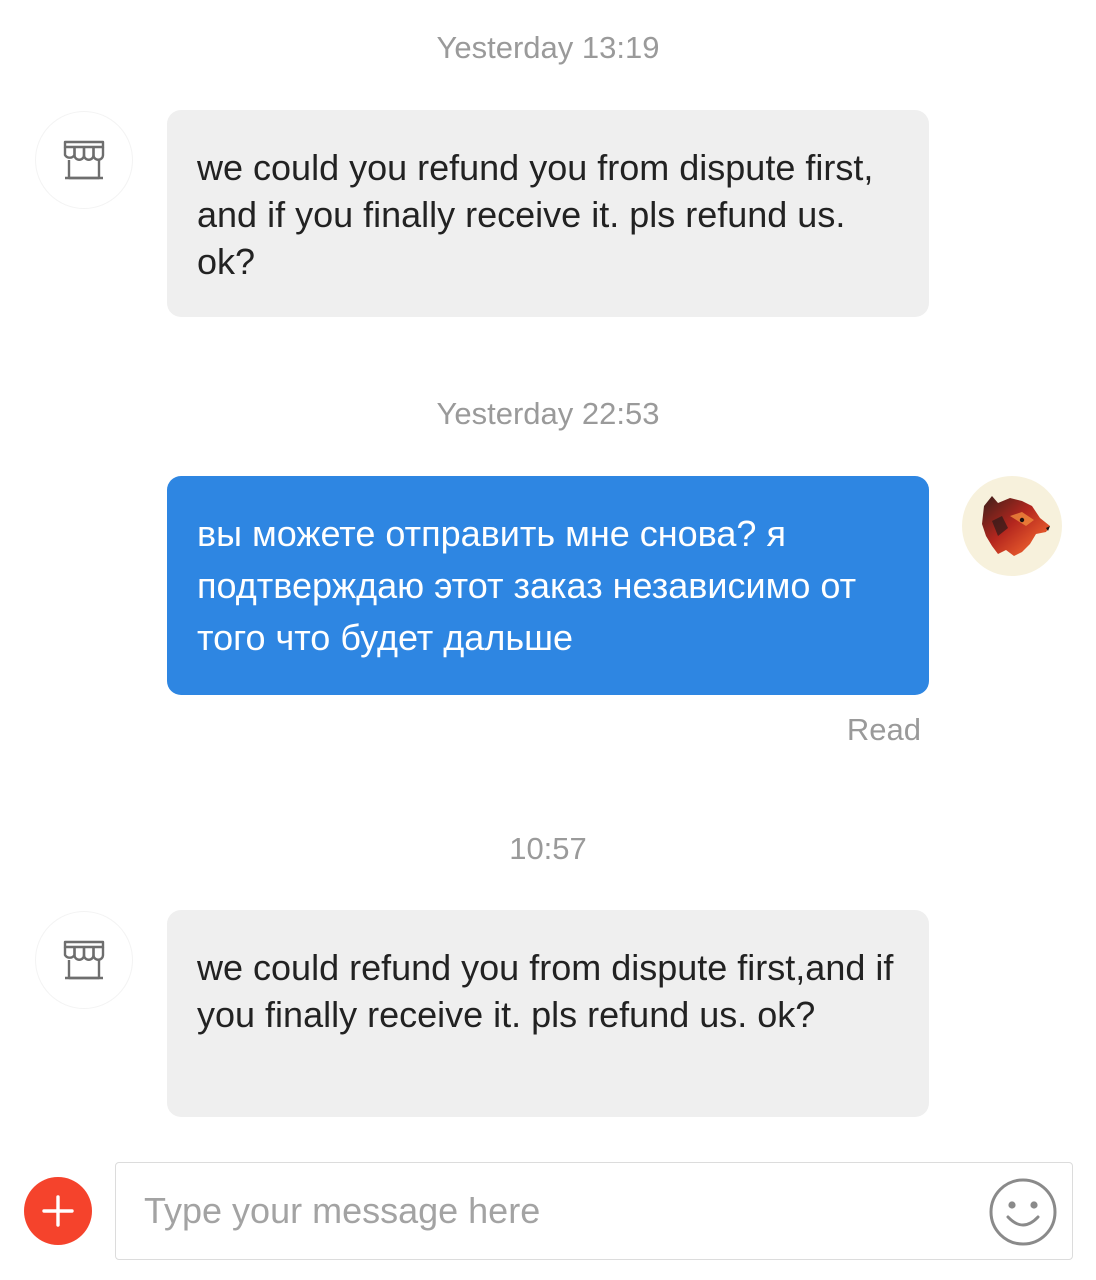 This screenshot has width=1096, height=1280. What do you see at coordinates (1016, 526) in the screenshot?
I see `bear-avatar-icon` at bounding box center [1016, 526].